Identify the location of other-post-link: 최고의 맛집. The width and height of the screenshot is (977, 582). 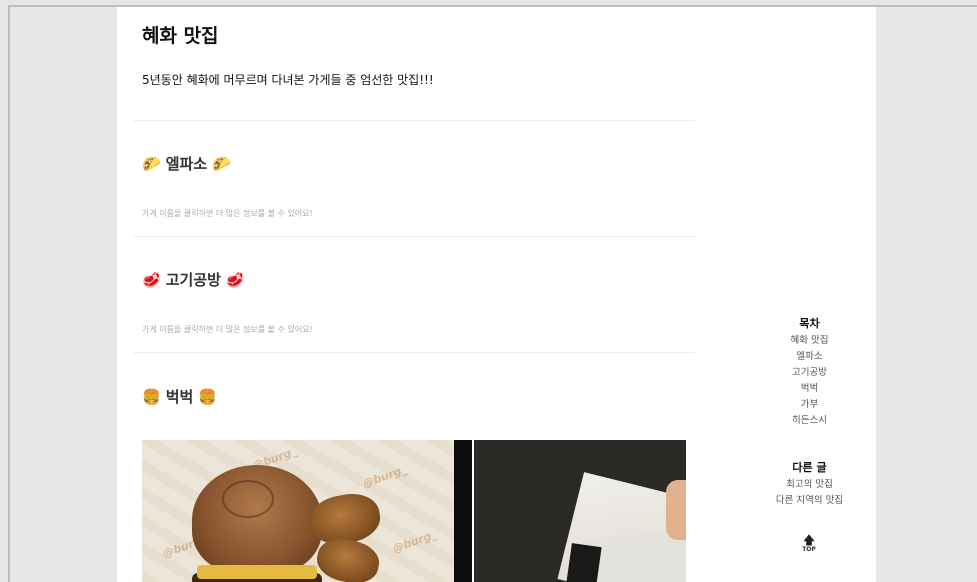
(809, 485).